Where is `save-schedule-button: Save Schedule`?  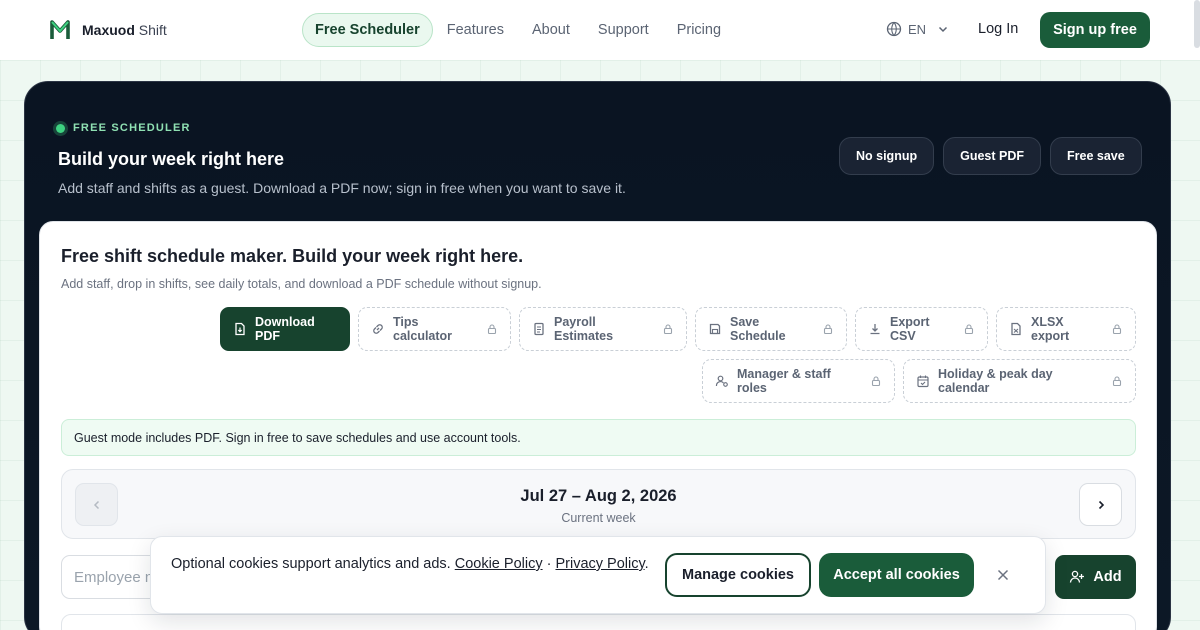
save-schedule-button: Save Schedule is located at coordinates (771, 329).